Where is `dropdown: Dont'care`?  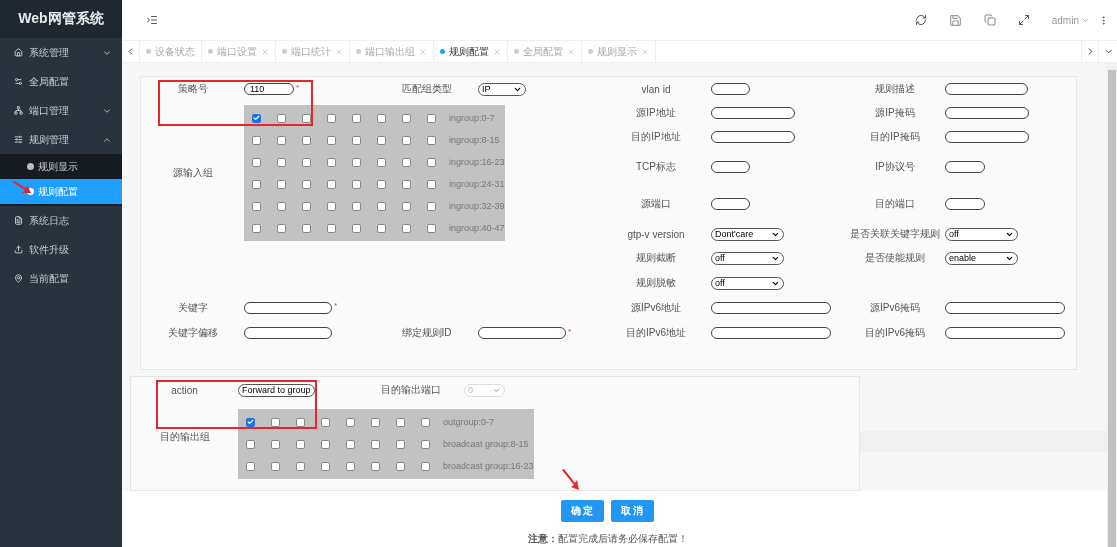
dropdown: Dont'care is located at coordinates (747, 234).